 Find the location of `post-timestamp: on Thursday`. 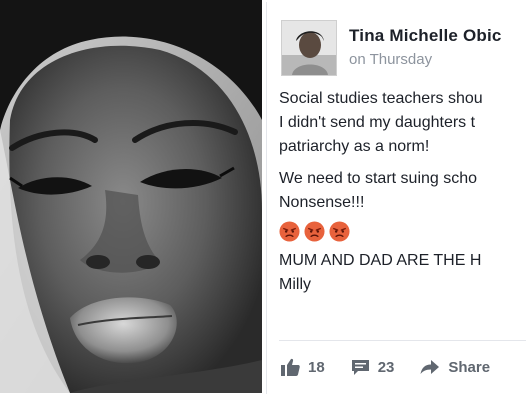

post-timestamp: on Thursday is located at coordinates (390, 59).